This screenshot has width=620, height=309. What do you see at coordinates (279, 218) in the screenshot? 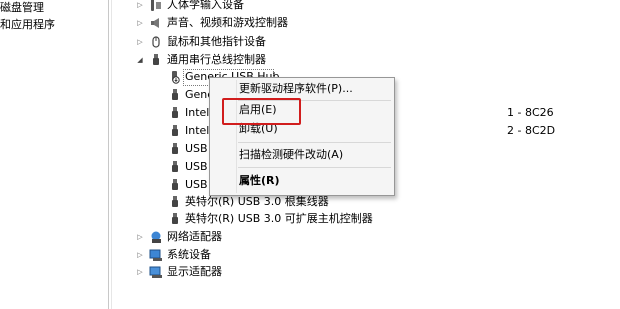
I see `tree-label-usb-device: 英特尔(R) USB 3.0 可扩展主机控制器` at bounding box center [279, 218].